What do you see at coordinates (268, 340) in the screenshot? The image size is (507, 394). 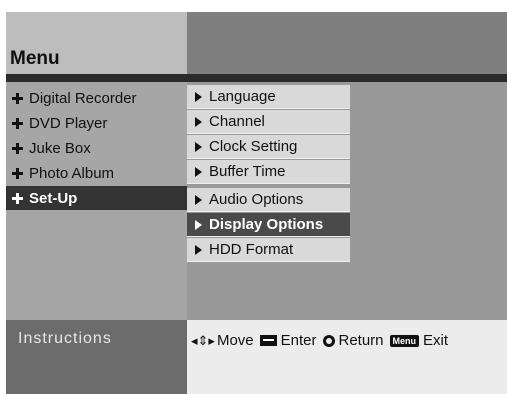 I see `enter-key-icon` at bounding box center [268, 340].